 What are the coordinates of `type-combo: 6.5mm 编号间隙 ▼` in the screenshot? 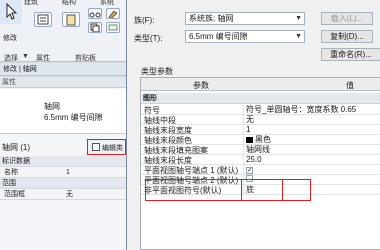 It's located at (245, 36).